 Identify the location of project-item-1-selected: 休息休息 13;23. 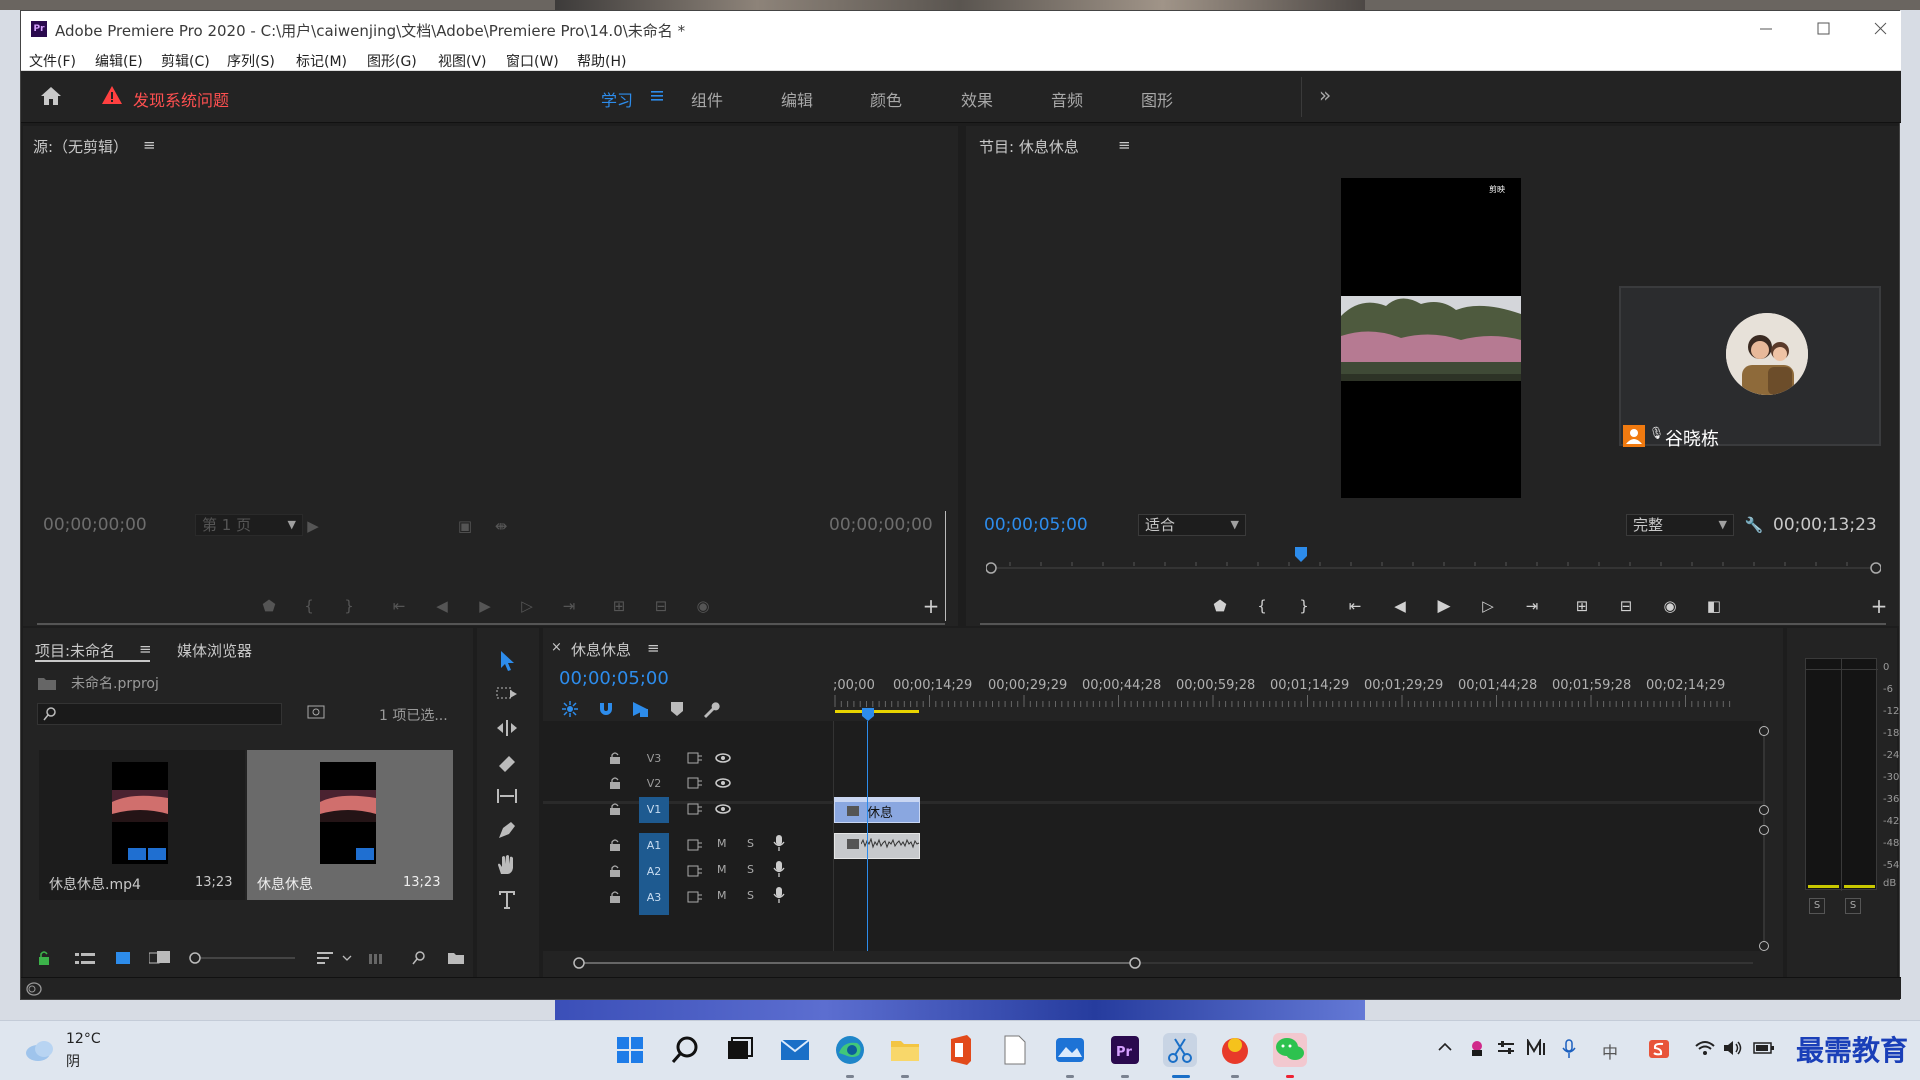
(350, 825).